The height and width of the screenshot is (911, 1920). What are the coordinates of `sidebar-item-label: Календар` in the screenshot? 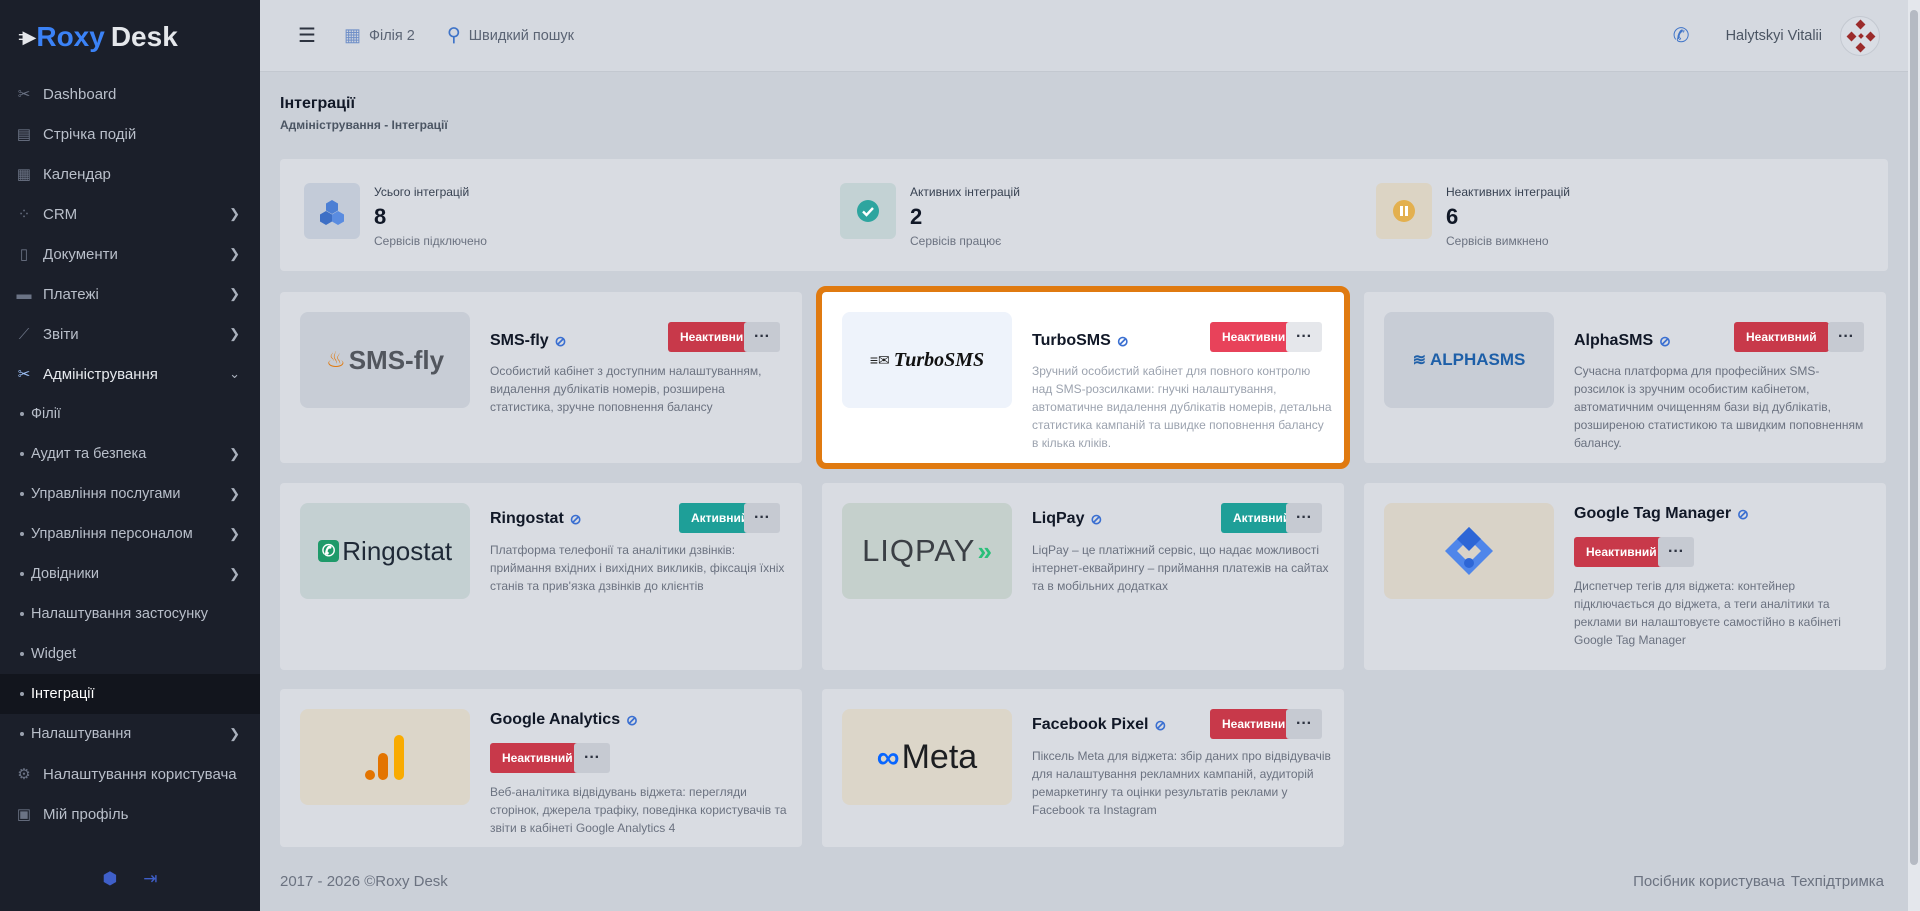 It's located at (77, 174).